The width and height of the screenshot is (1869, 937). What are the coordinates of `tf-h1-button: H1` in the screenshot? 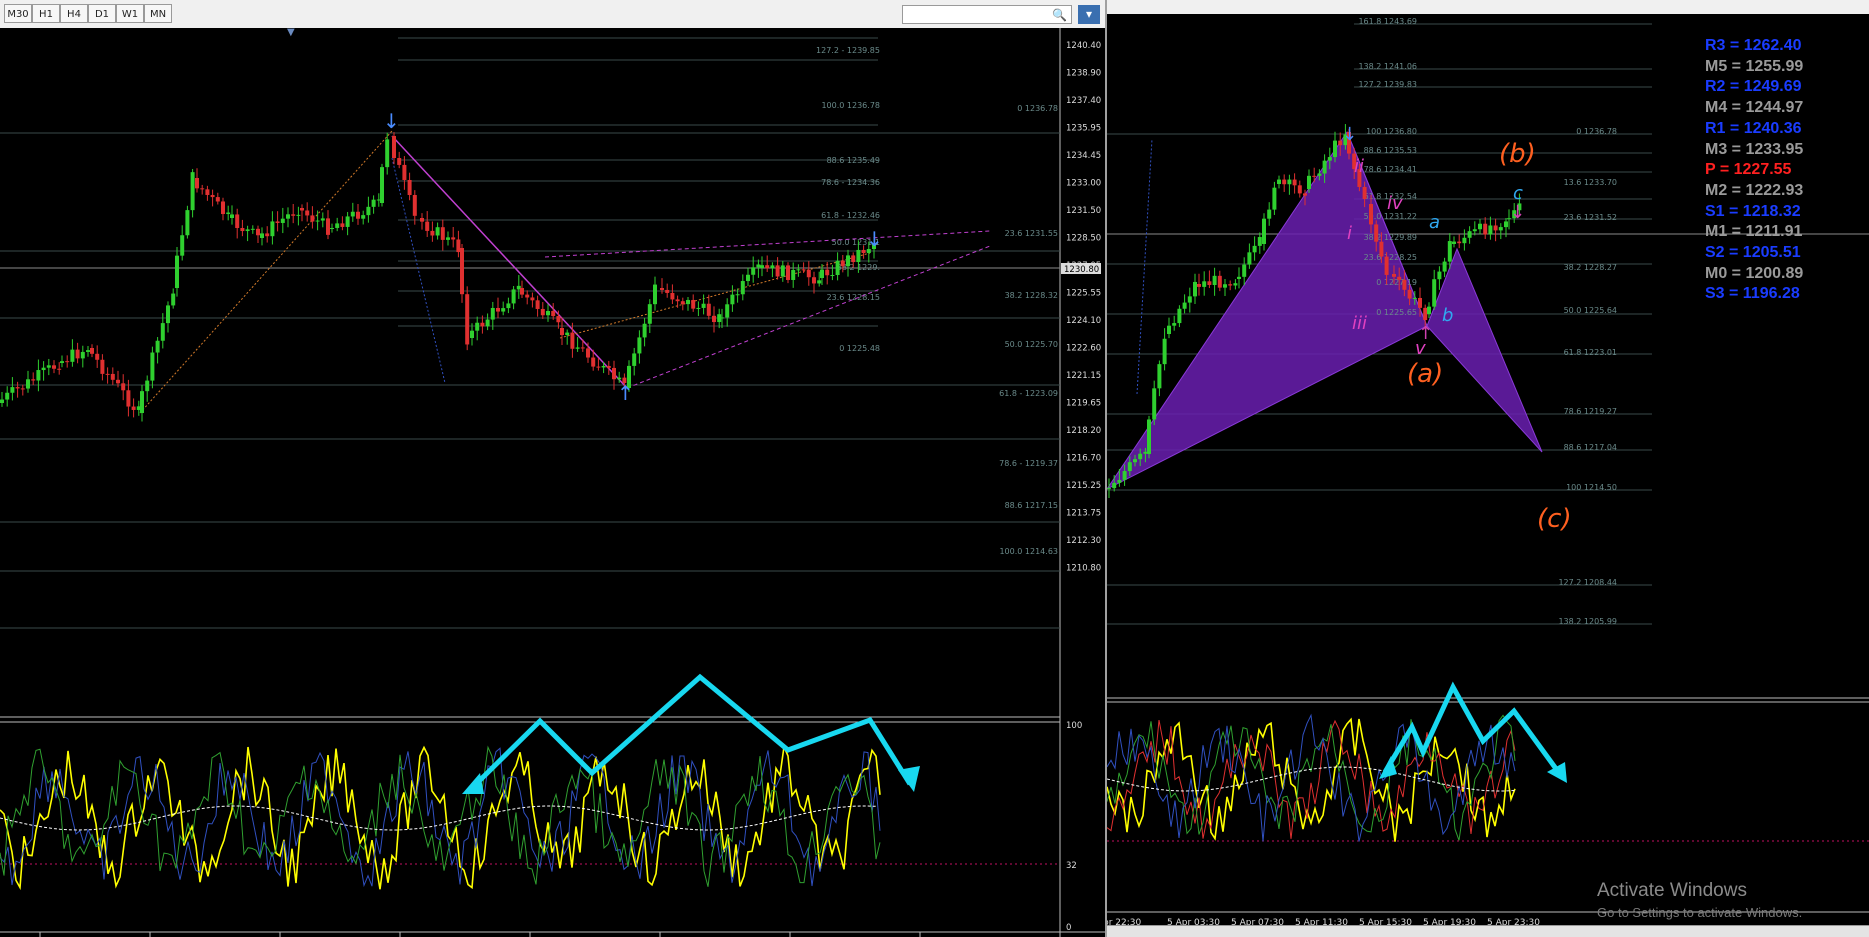 It's located at (46, 13).